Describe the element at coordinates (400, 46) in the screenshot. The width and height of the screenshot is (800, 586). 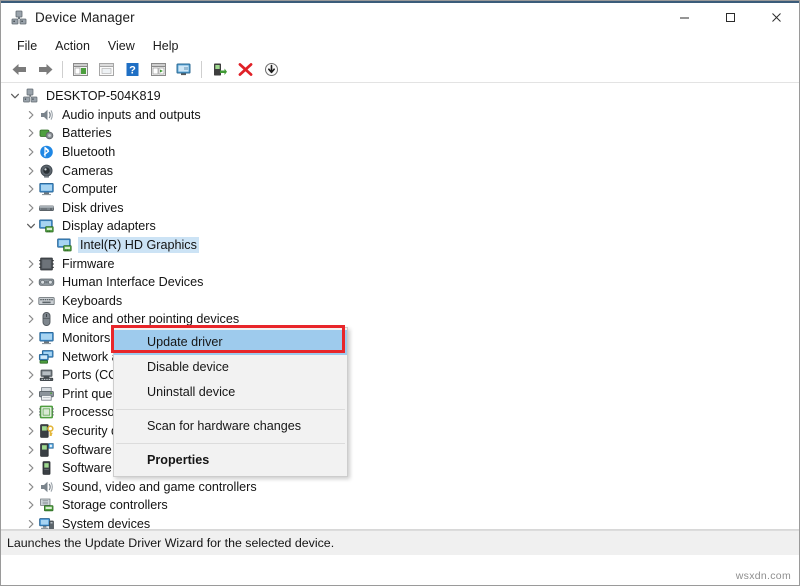
I see `menu-bar: File Action View Help` at that location.